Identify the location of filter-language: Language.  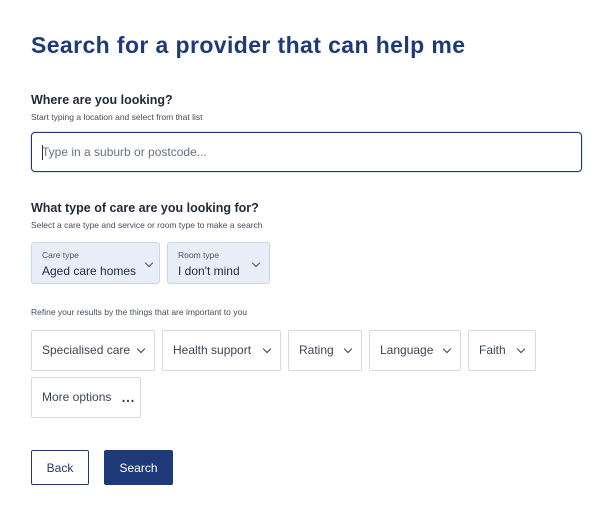
(415, 350).